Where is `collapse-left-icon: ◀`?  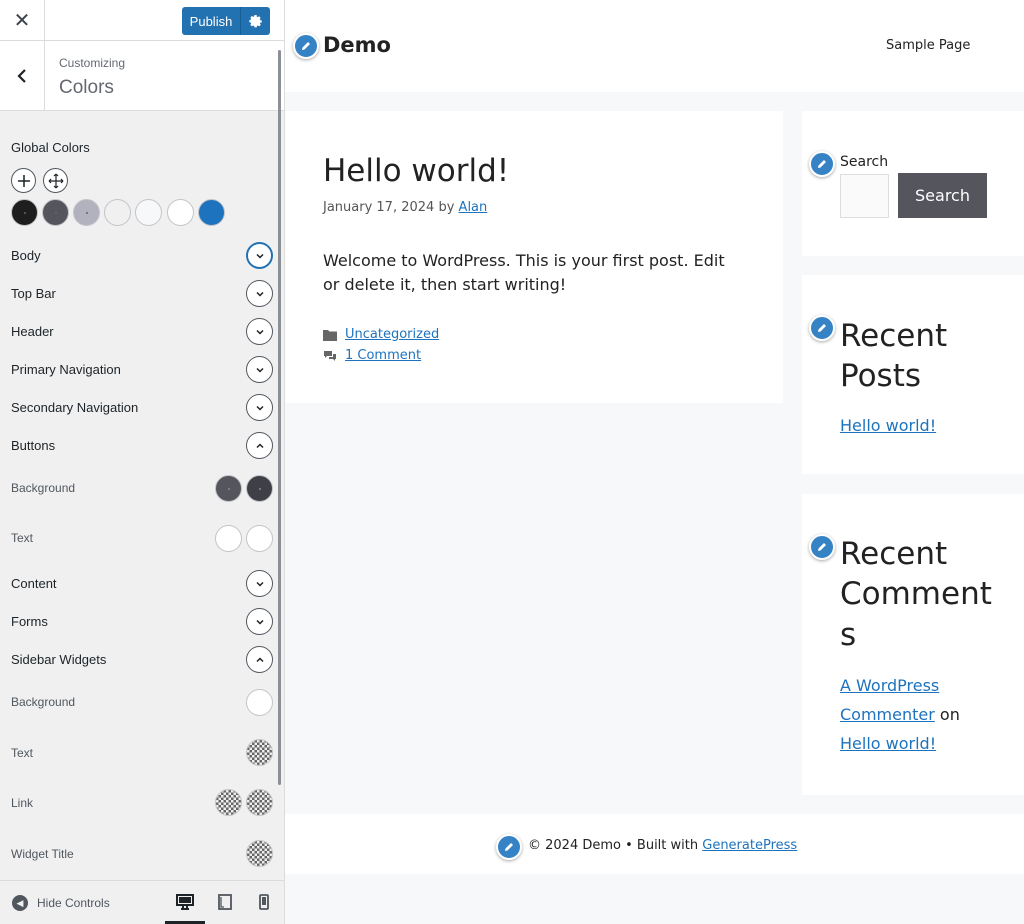
collapse-left-icon: ◀ is located at coordinates (20, 903).